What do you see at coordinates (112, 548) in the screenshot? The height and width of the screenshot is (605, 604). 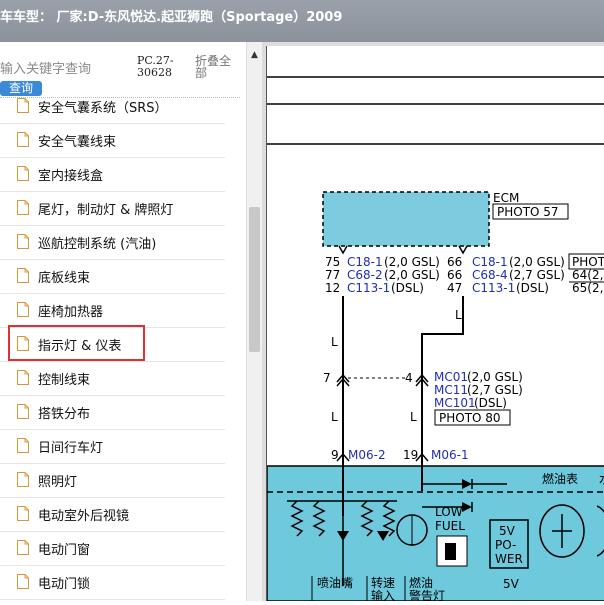 I see `tree-item: 电动门窗` at bounding box center [112, 548].